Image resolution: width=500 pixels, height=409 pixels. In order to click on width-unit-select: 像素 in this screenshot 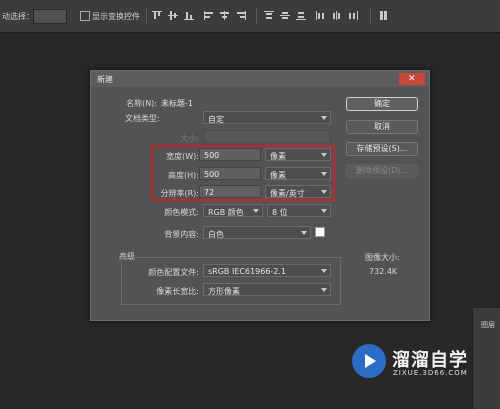, I will do `click(298, 154)`.